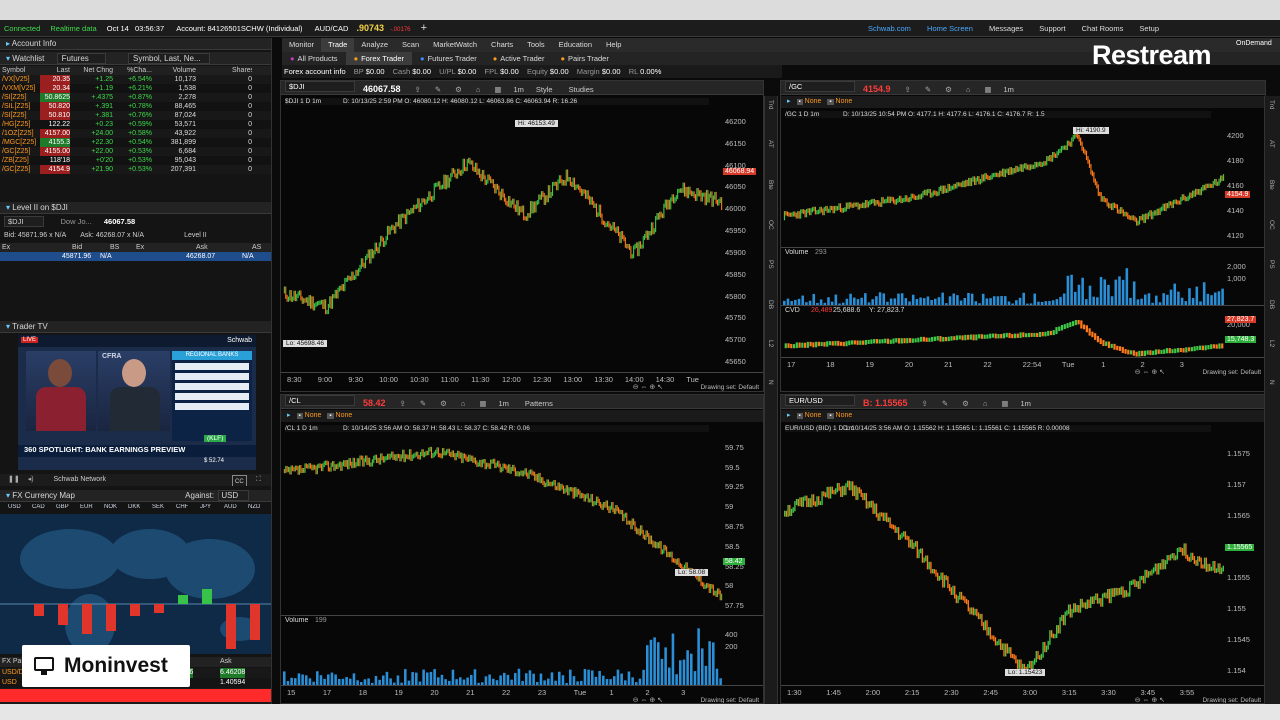 The width and height of the screenshot is (1280, 720). I want to click on symbol-input: $DJI, so click(320, 86).